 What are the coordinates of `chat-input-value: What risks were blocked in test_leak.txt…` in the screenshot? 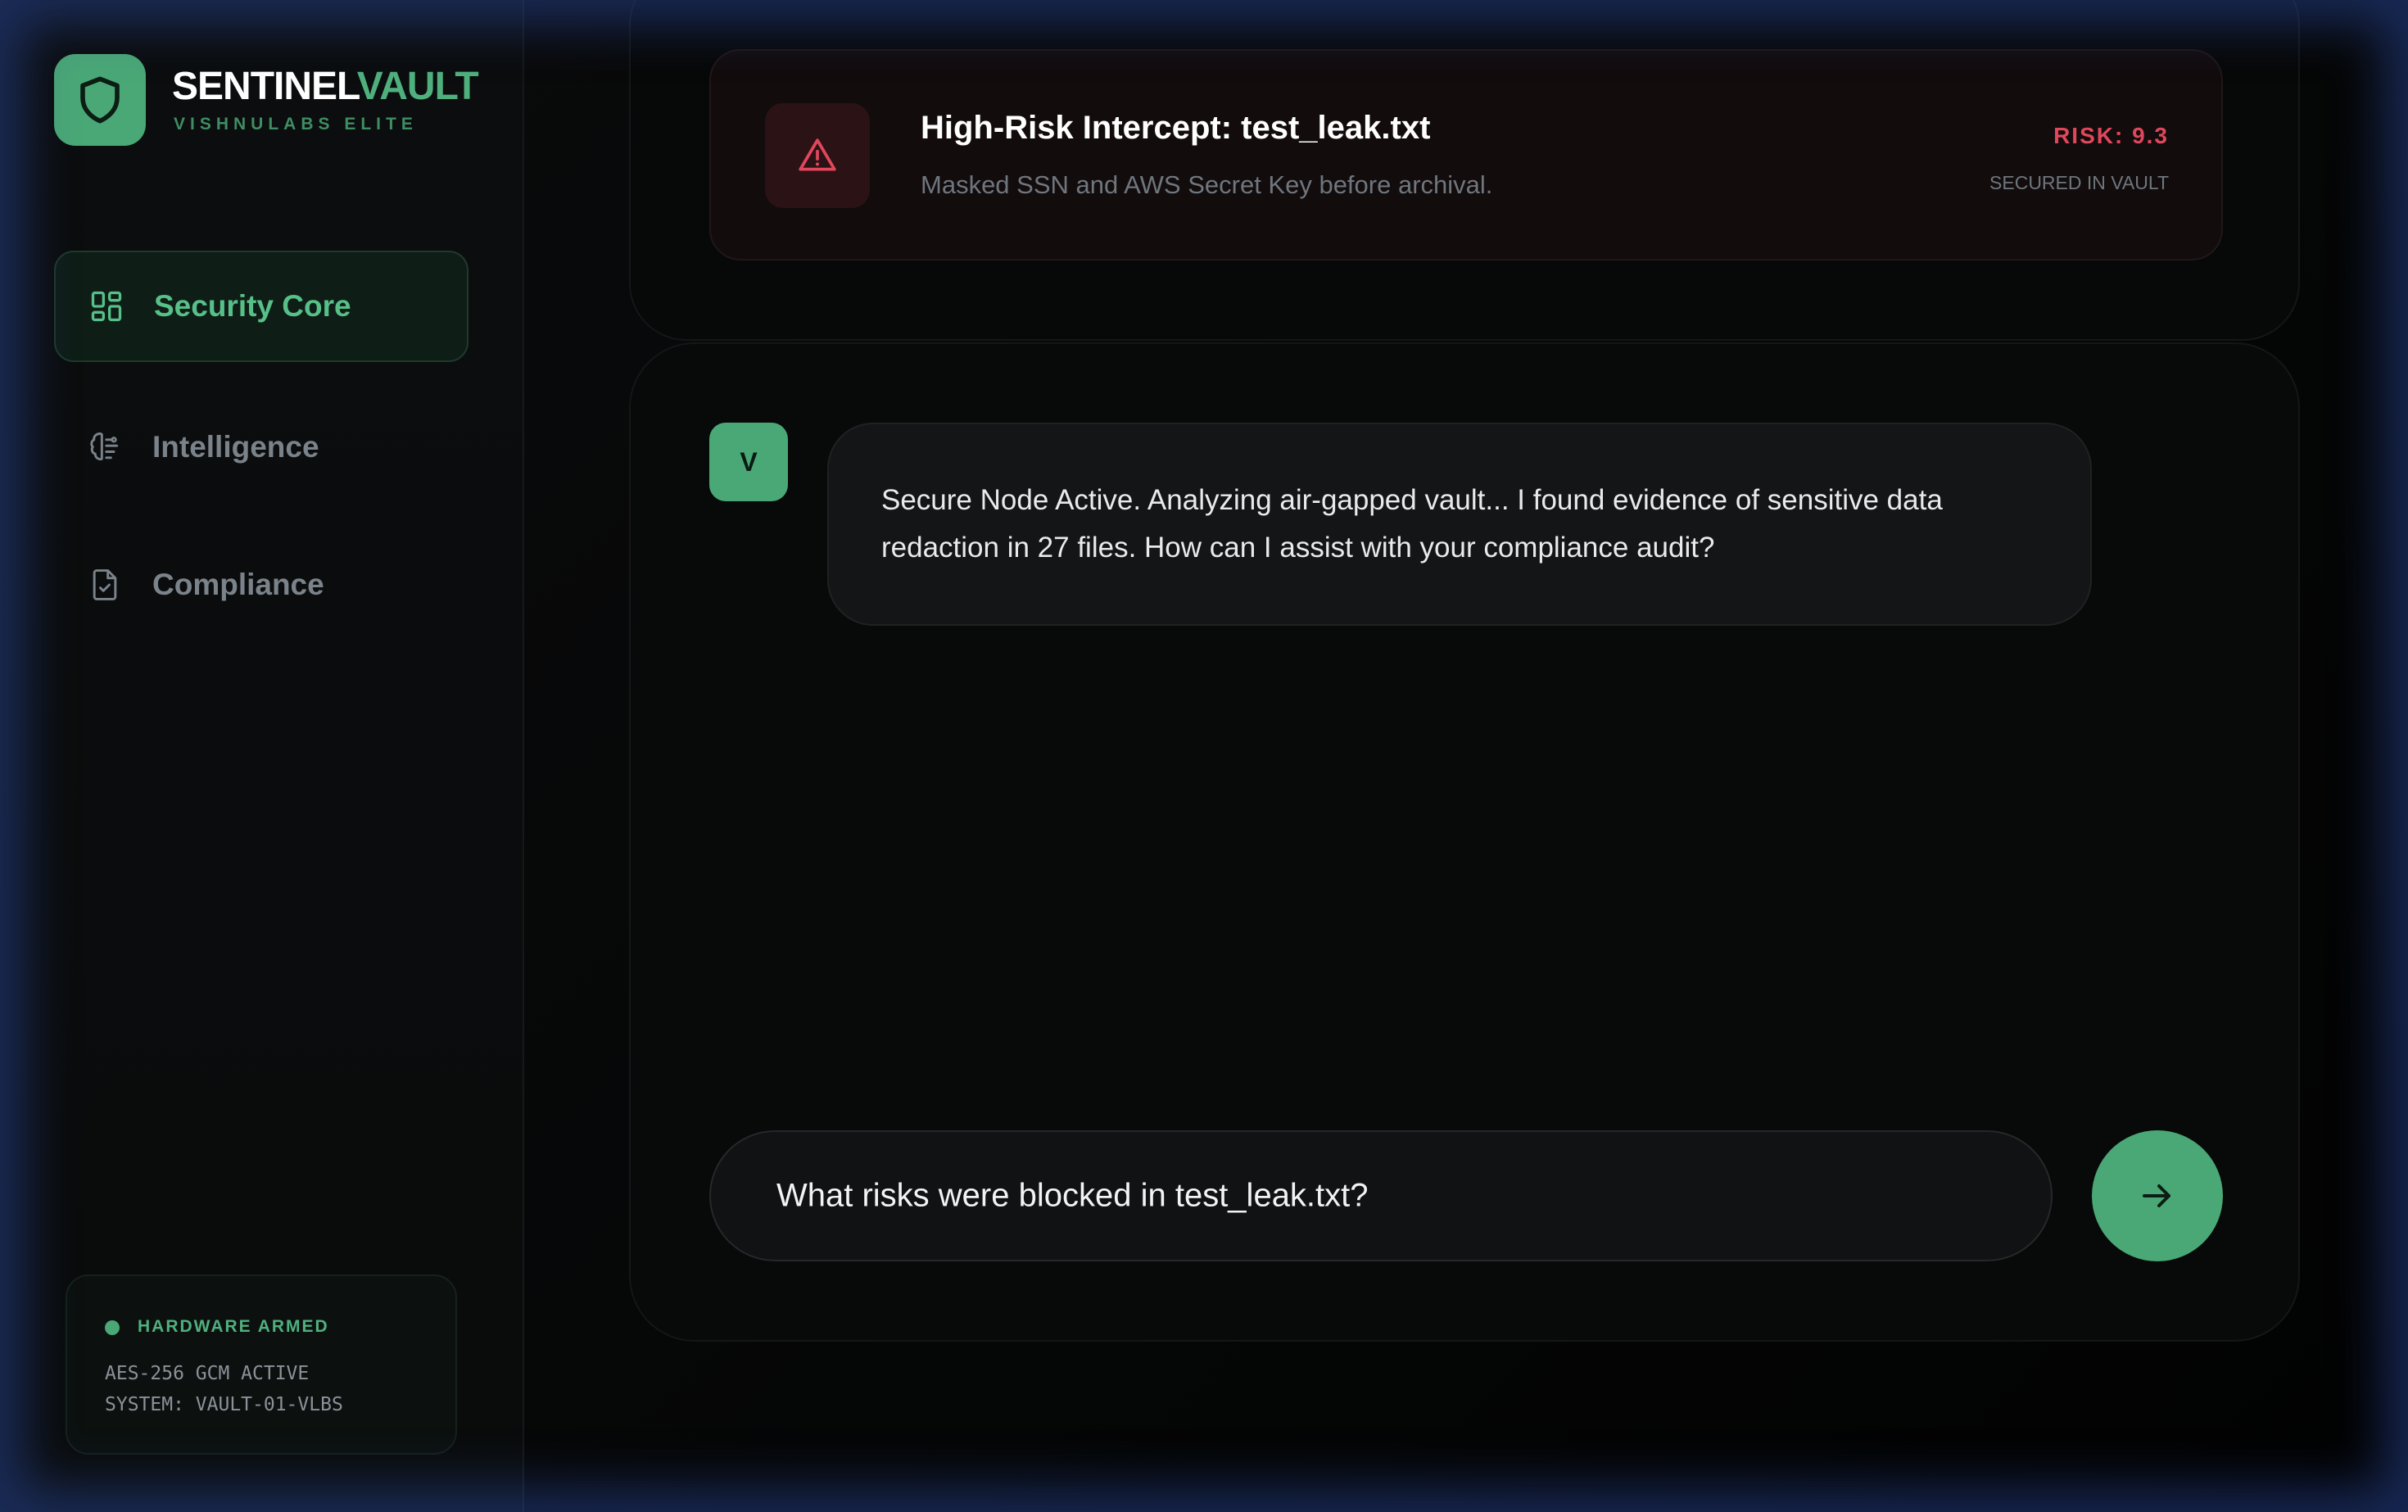 It's located at (1072, 1197).